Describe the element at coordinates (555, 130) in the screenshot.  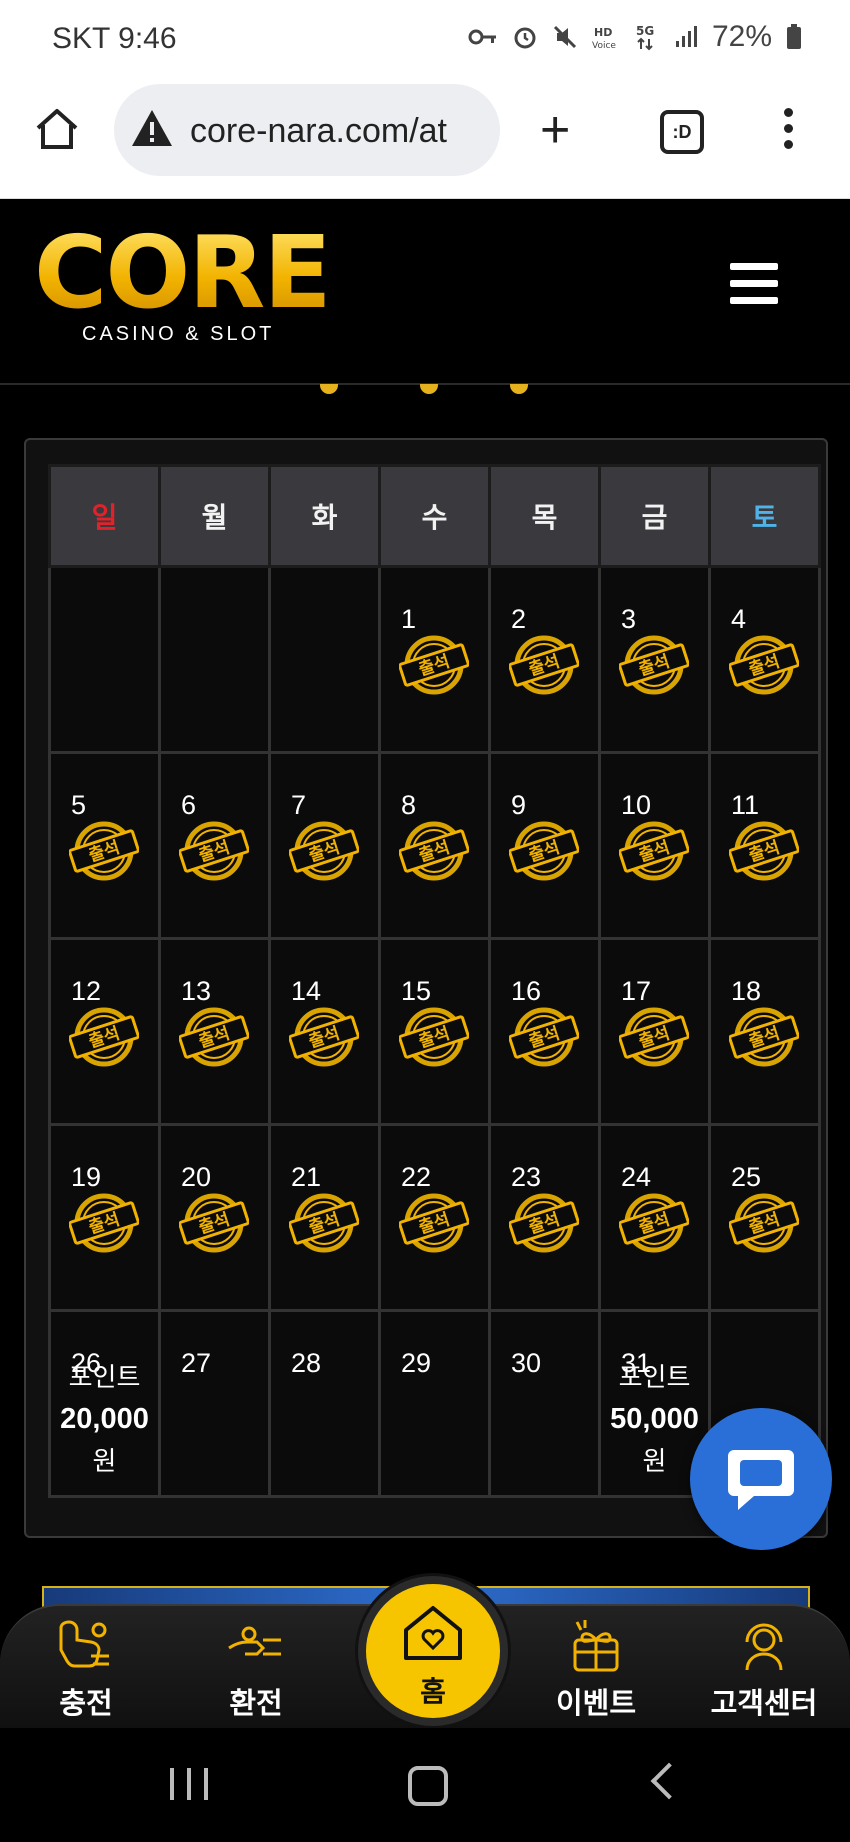
I see `new-tab-icon: +` at that location.